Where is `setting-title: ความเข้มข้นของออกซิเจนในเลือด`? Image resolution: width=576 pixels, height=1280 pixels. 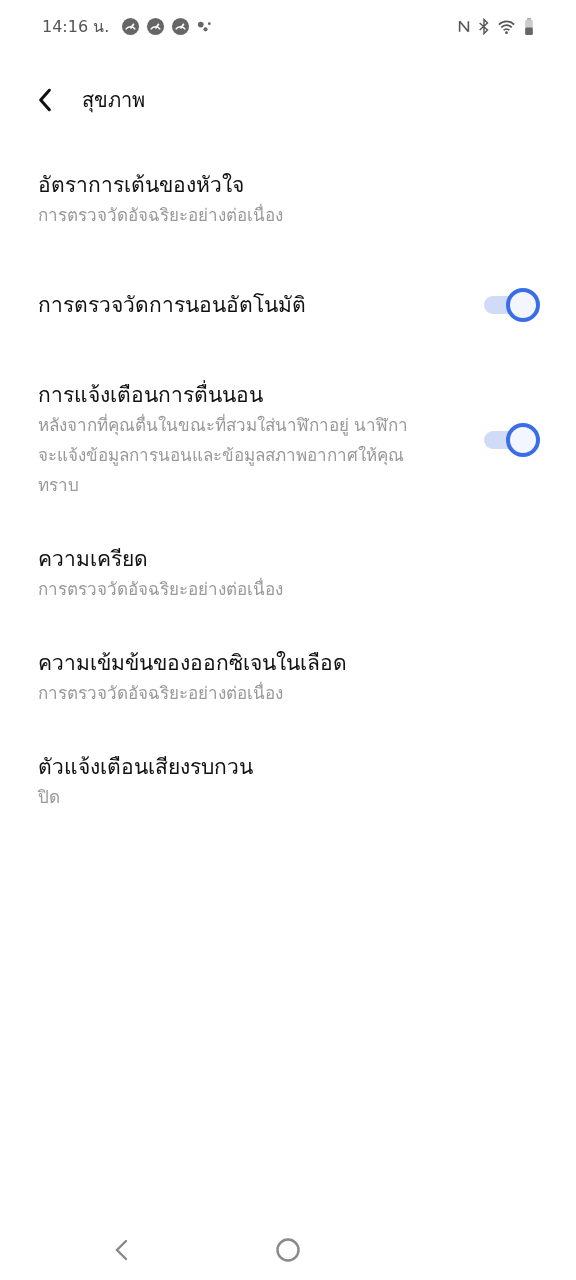 setting-title: ความเข้มข้นของออกซิเจนในเลือด is located at coordinates (192, 663).